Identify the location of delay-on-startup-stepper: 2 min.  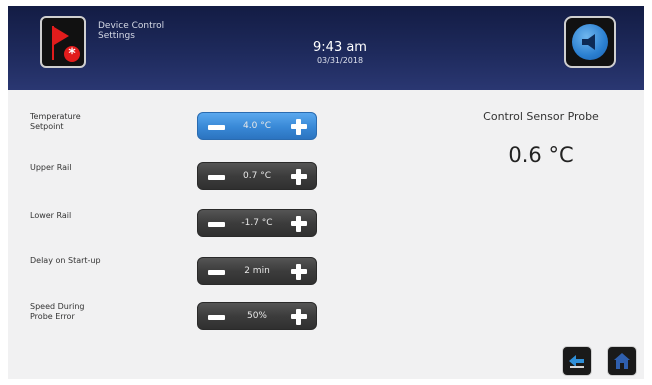
(257, 271).